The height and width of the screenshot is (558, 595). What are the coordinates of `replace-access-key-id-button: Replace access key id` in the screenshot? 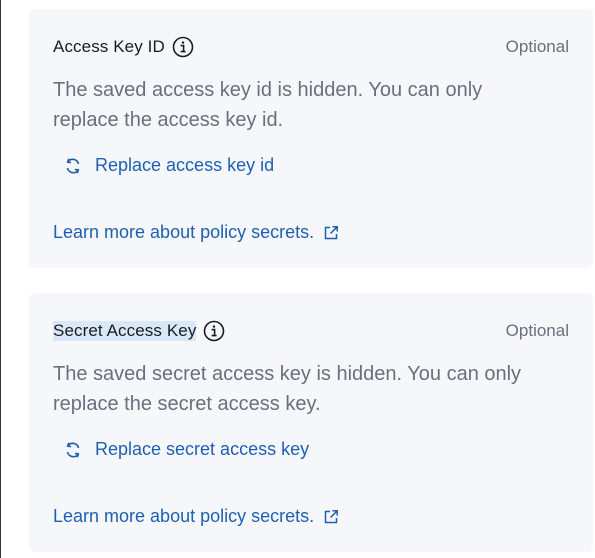 It's located at (168, 165).